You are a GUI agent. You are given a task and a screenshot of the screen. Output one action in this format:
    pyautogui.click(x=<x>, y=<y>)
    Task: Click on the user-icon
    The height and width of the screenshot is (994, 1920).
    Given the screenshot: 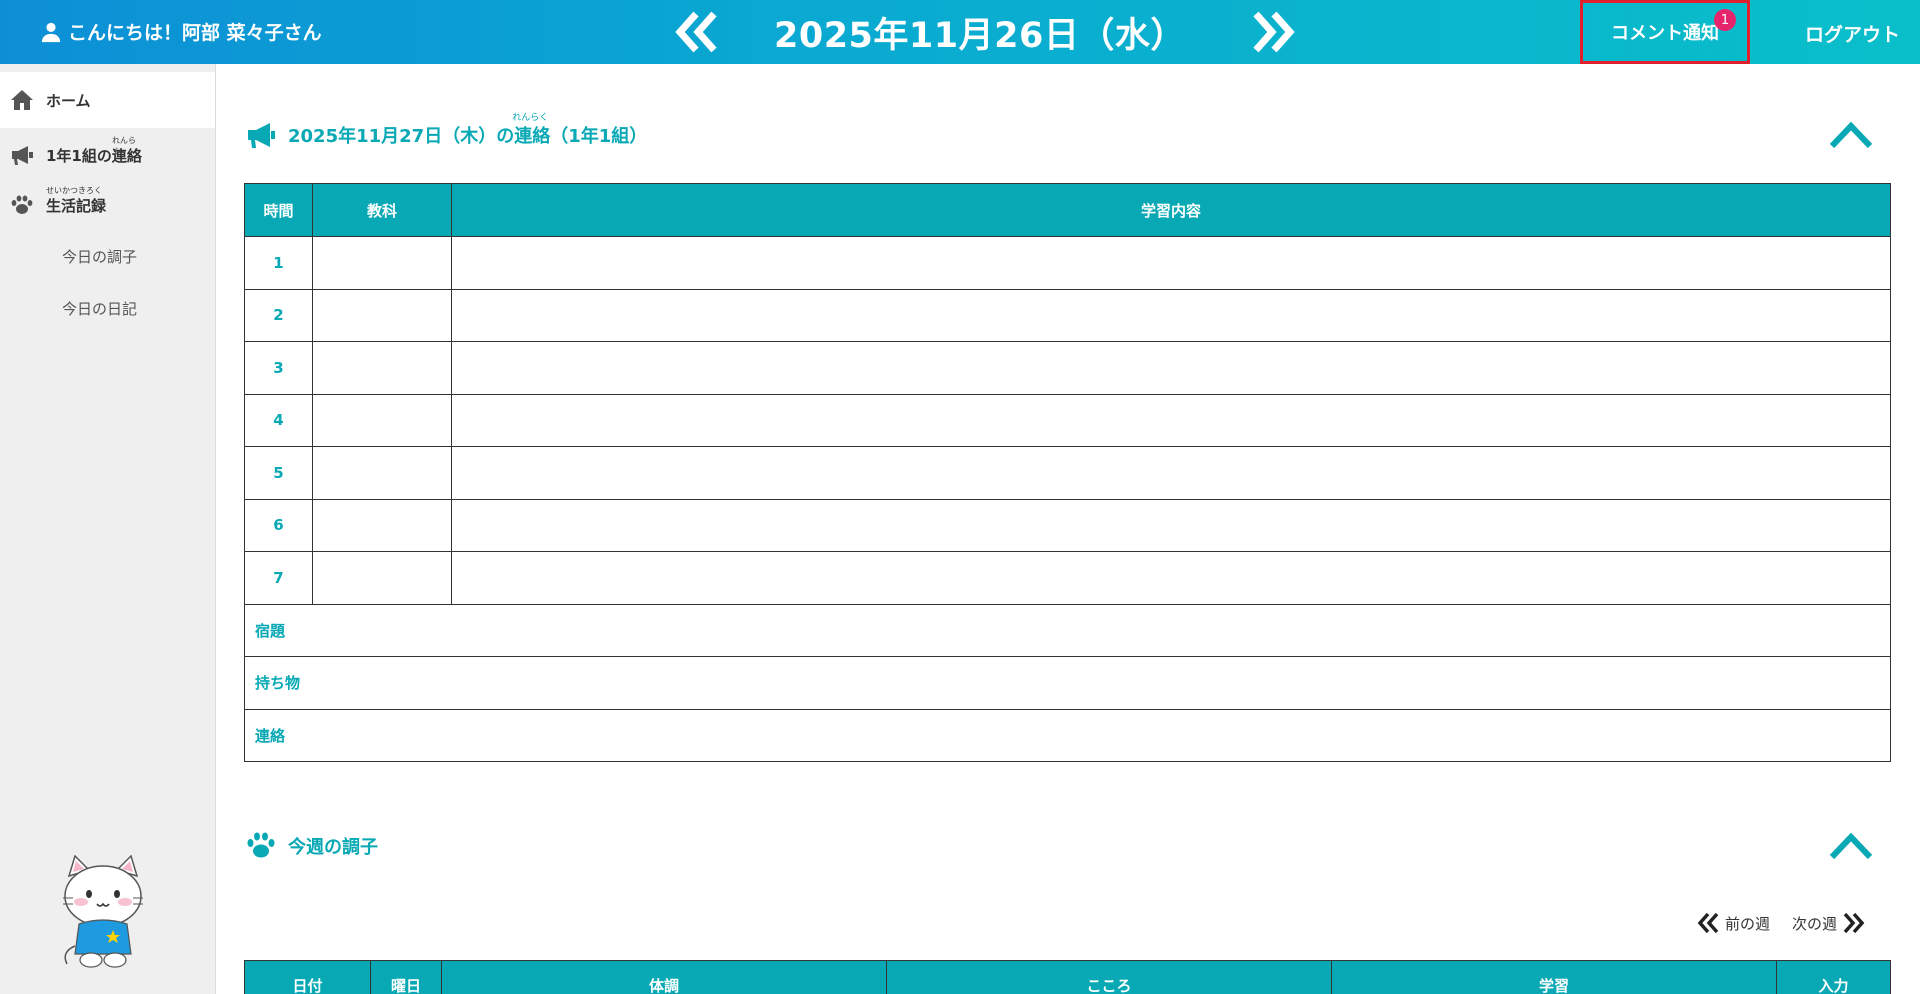 What is the action you would take?
    pyautogui.click(x=51, y=32)
    